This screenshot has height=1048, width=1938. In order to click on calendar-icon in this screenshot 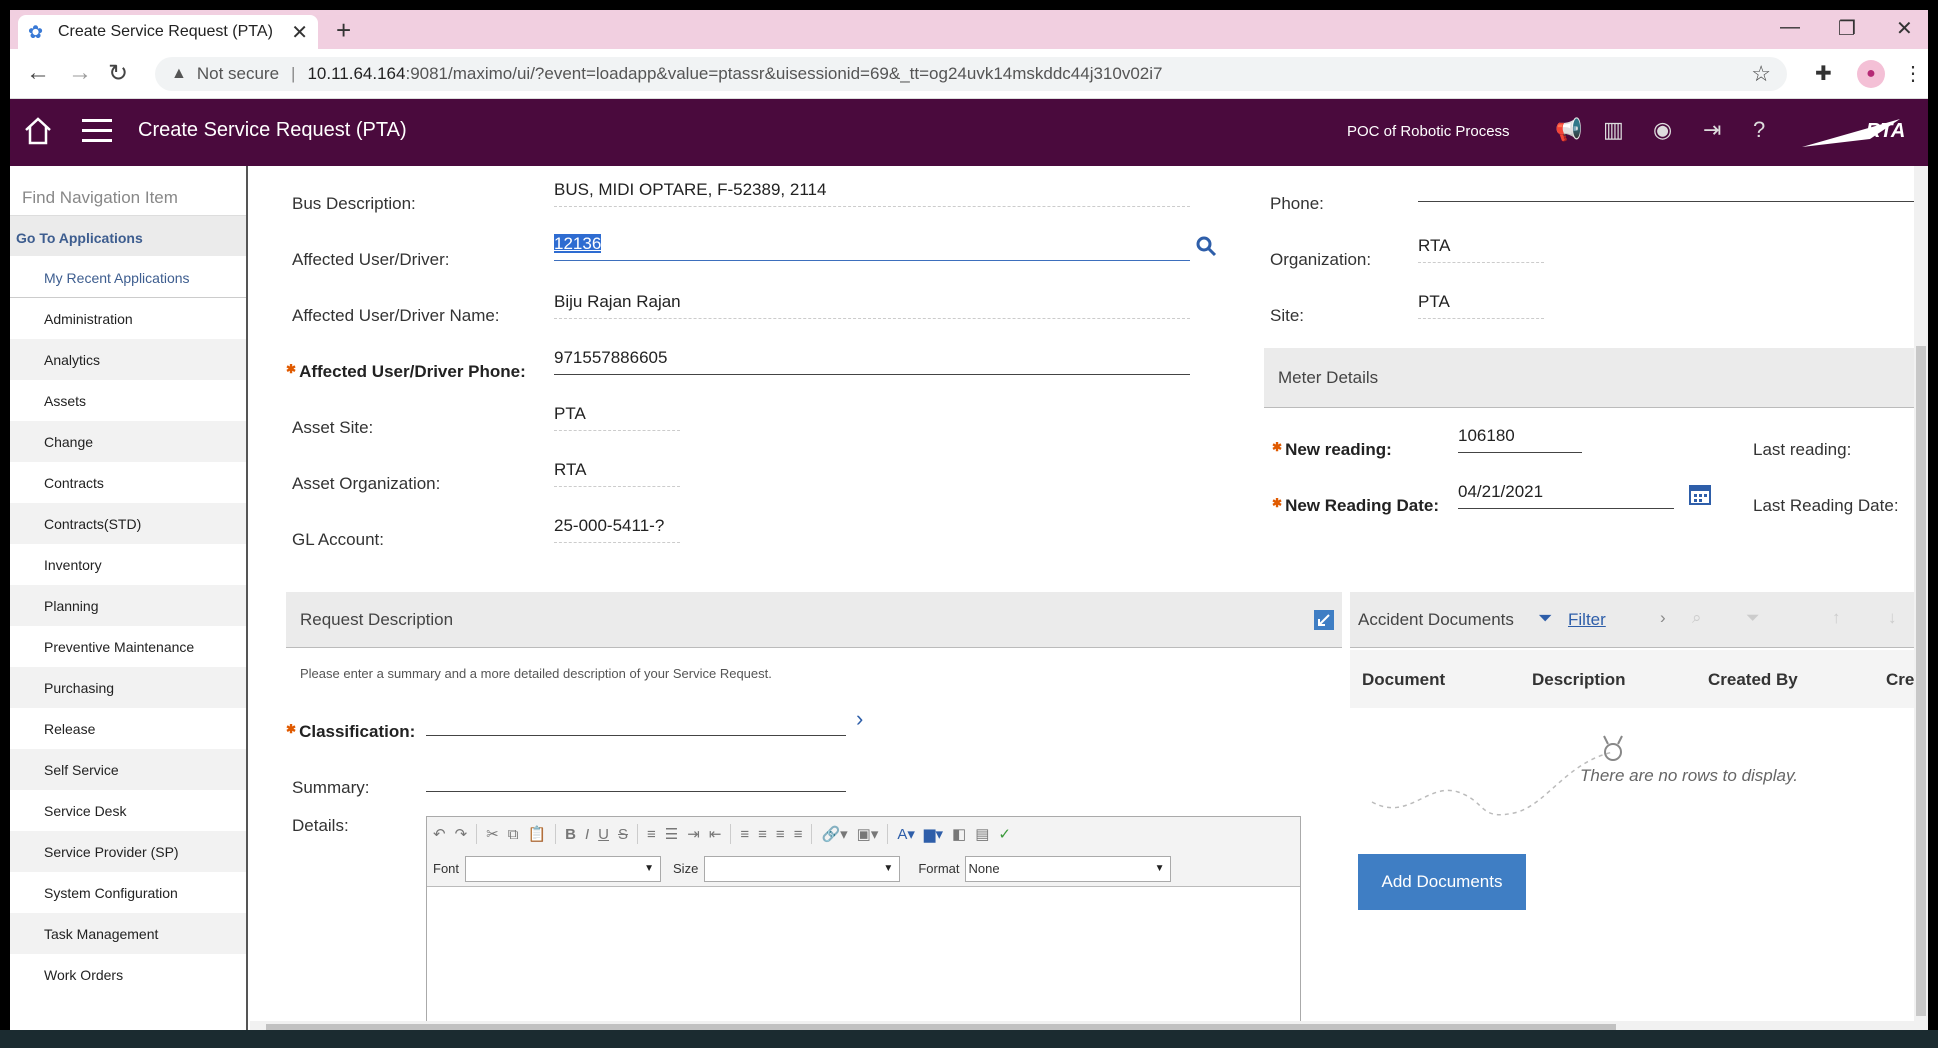, I will do `click(1700, 494)`.